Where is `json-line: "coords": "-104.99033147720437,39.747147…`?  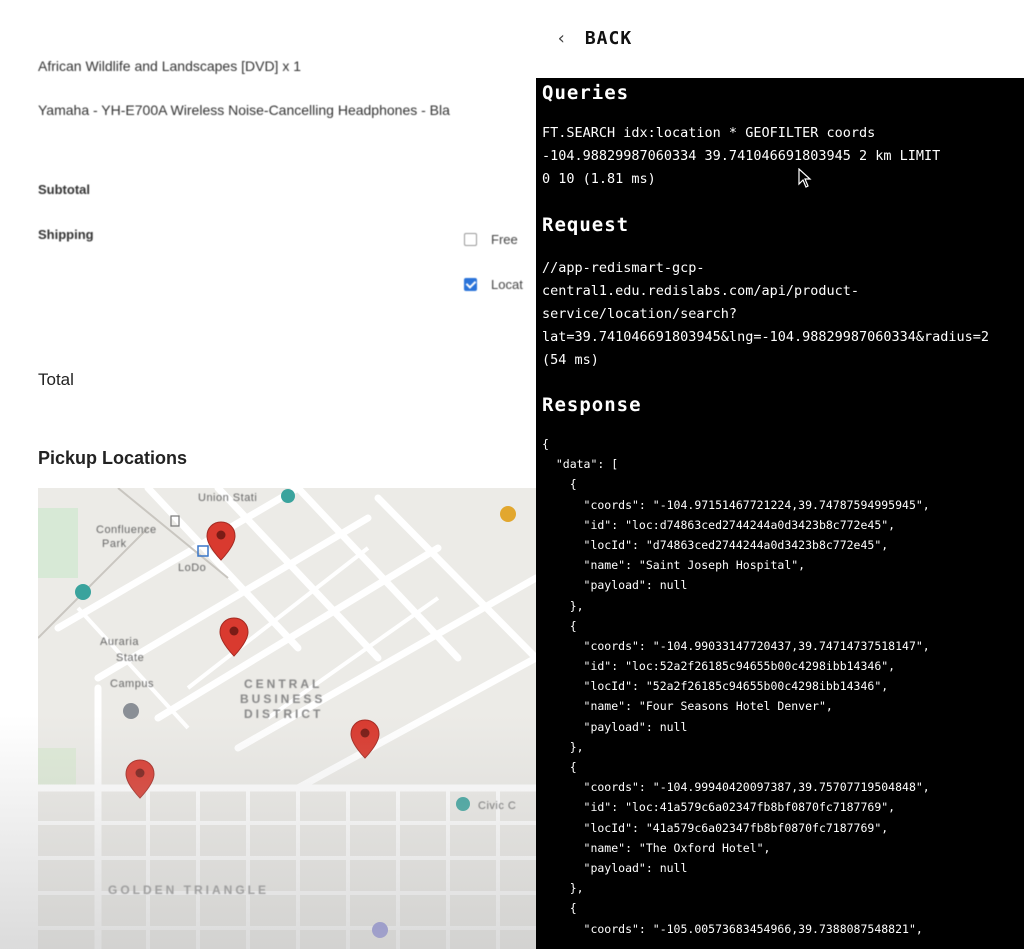 json-line: "coords": "-104.99033147720437,39.747147… is located at coordinates (736, 645).